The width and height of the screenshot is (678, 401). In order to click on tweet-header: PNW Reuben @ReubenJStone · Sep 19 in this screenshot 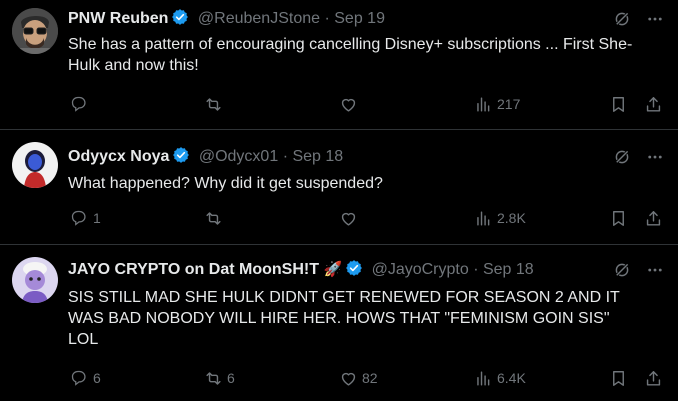, I will do `click(226, 18)`.